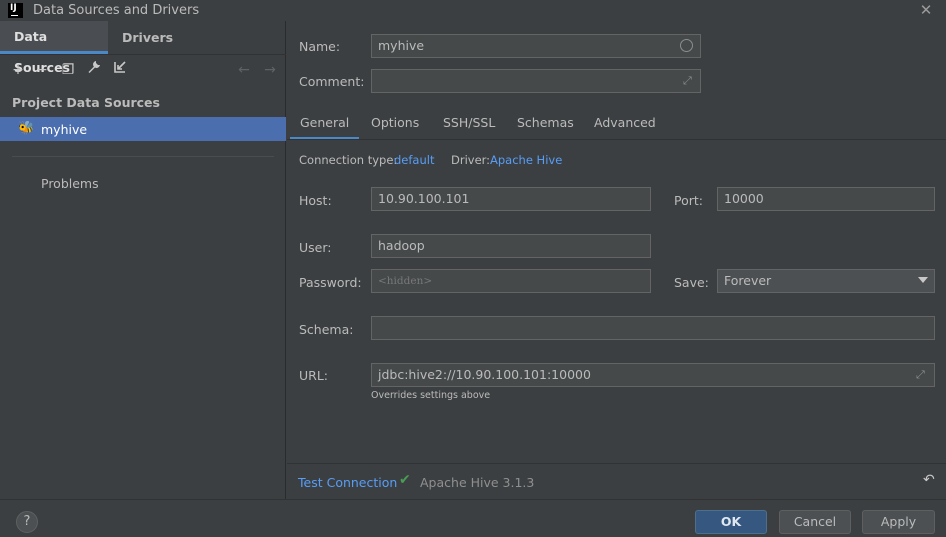 This screenshot has height=537, width=946. Describe the element at coordinates (625, 125) in the screenshot. I see `tab-advanced: Advanced` at that location.